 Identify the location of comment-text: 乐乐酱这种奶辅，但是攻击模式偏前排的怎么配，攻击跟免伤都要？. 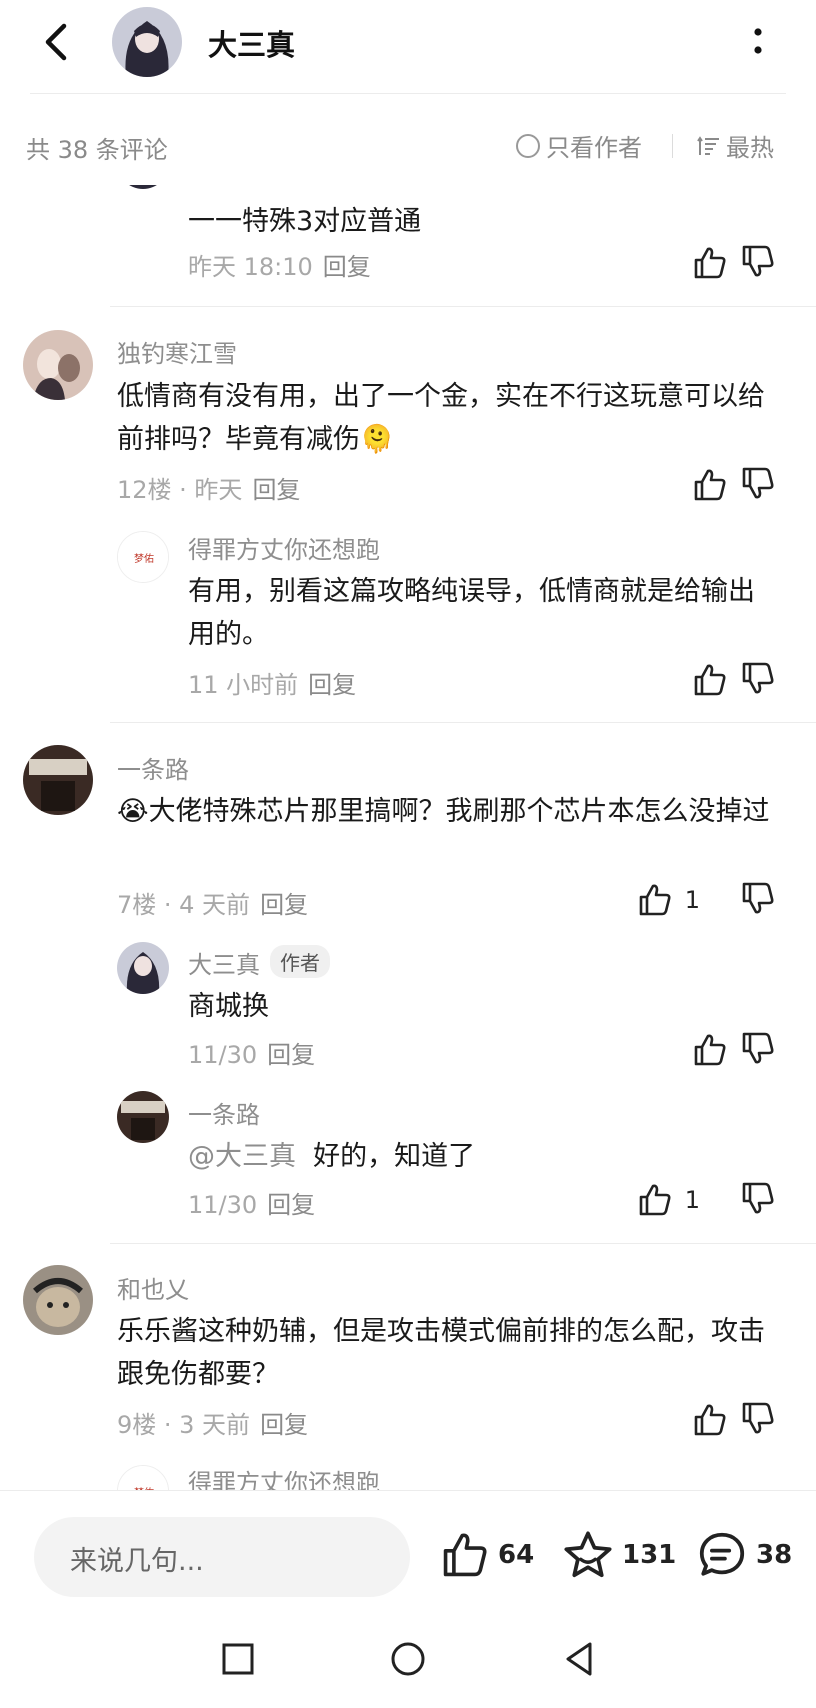
(441, 1353).